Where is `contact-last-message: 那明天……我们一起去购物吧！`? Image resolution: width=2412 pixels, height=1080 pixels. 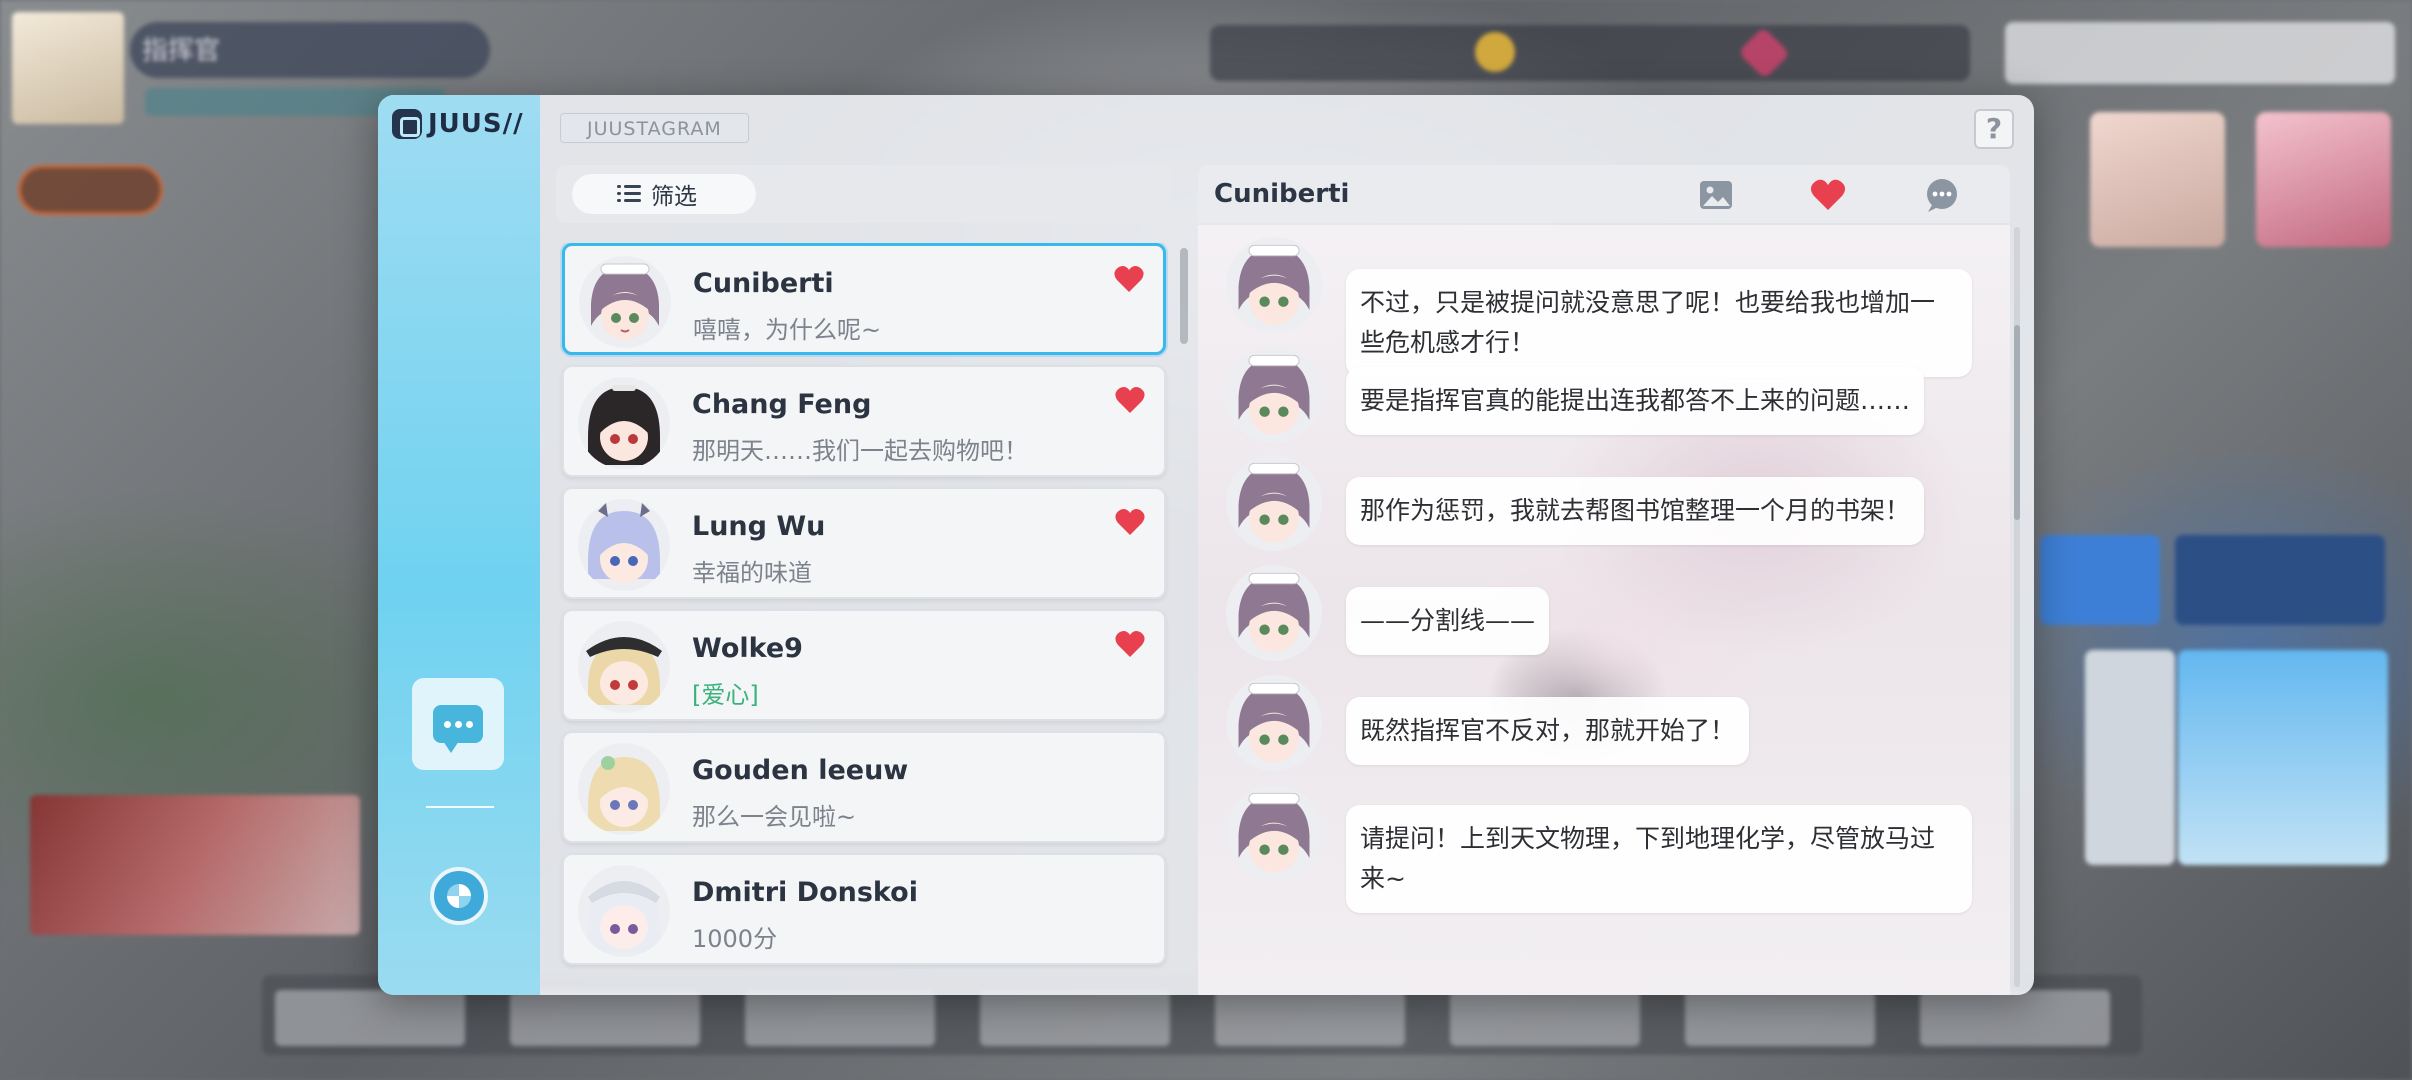 contact-last-message: 那明天……我们一起去购物吧！ is located at coordinates (860, 451).